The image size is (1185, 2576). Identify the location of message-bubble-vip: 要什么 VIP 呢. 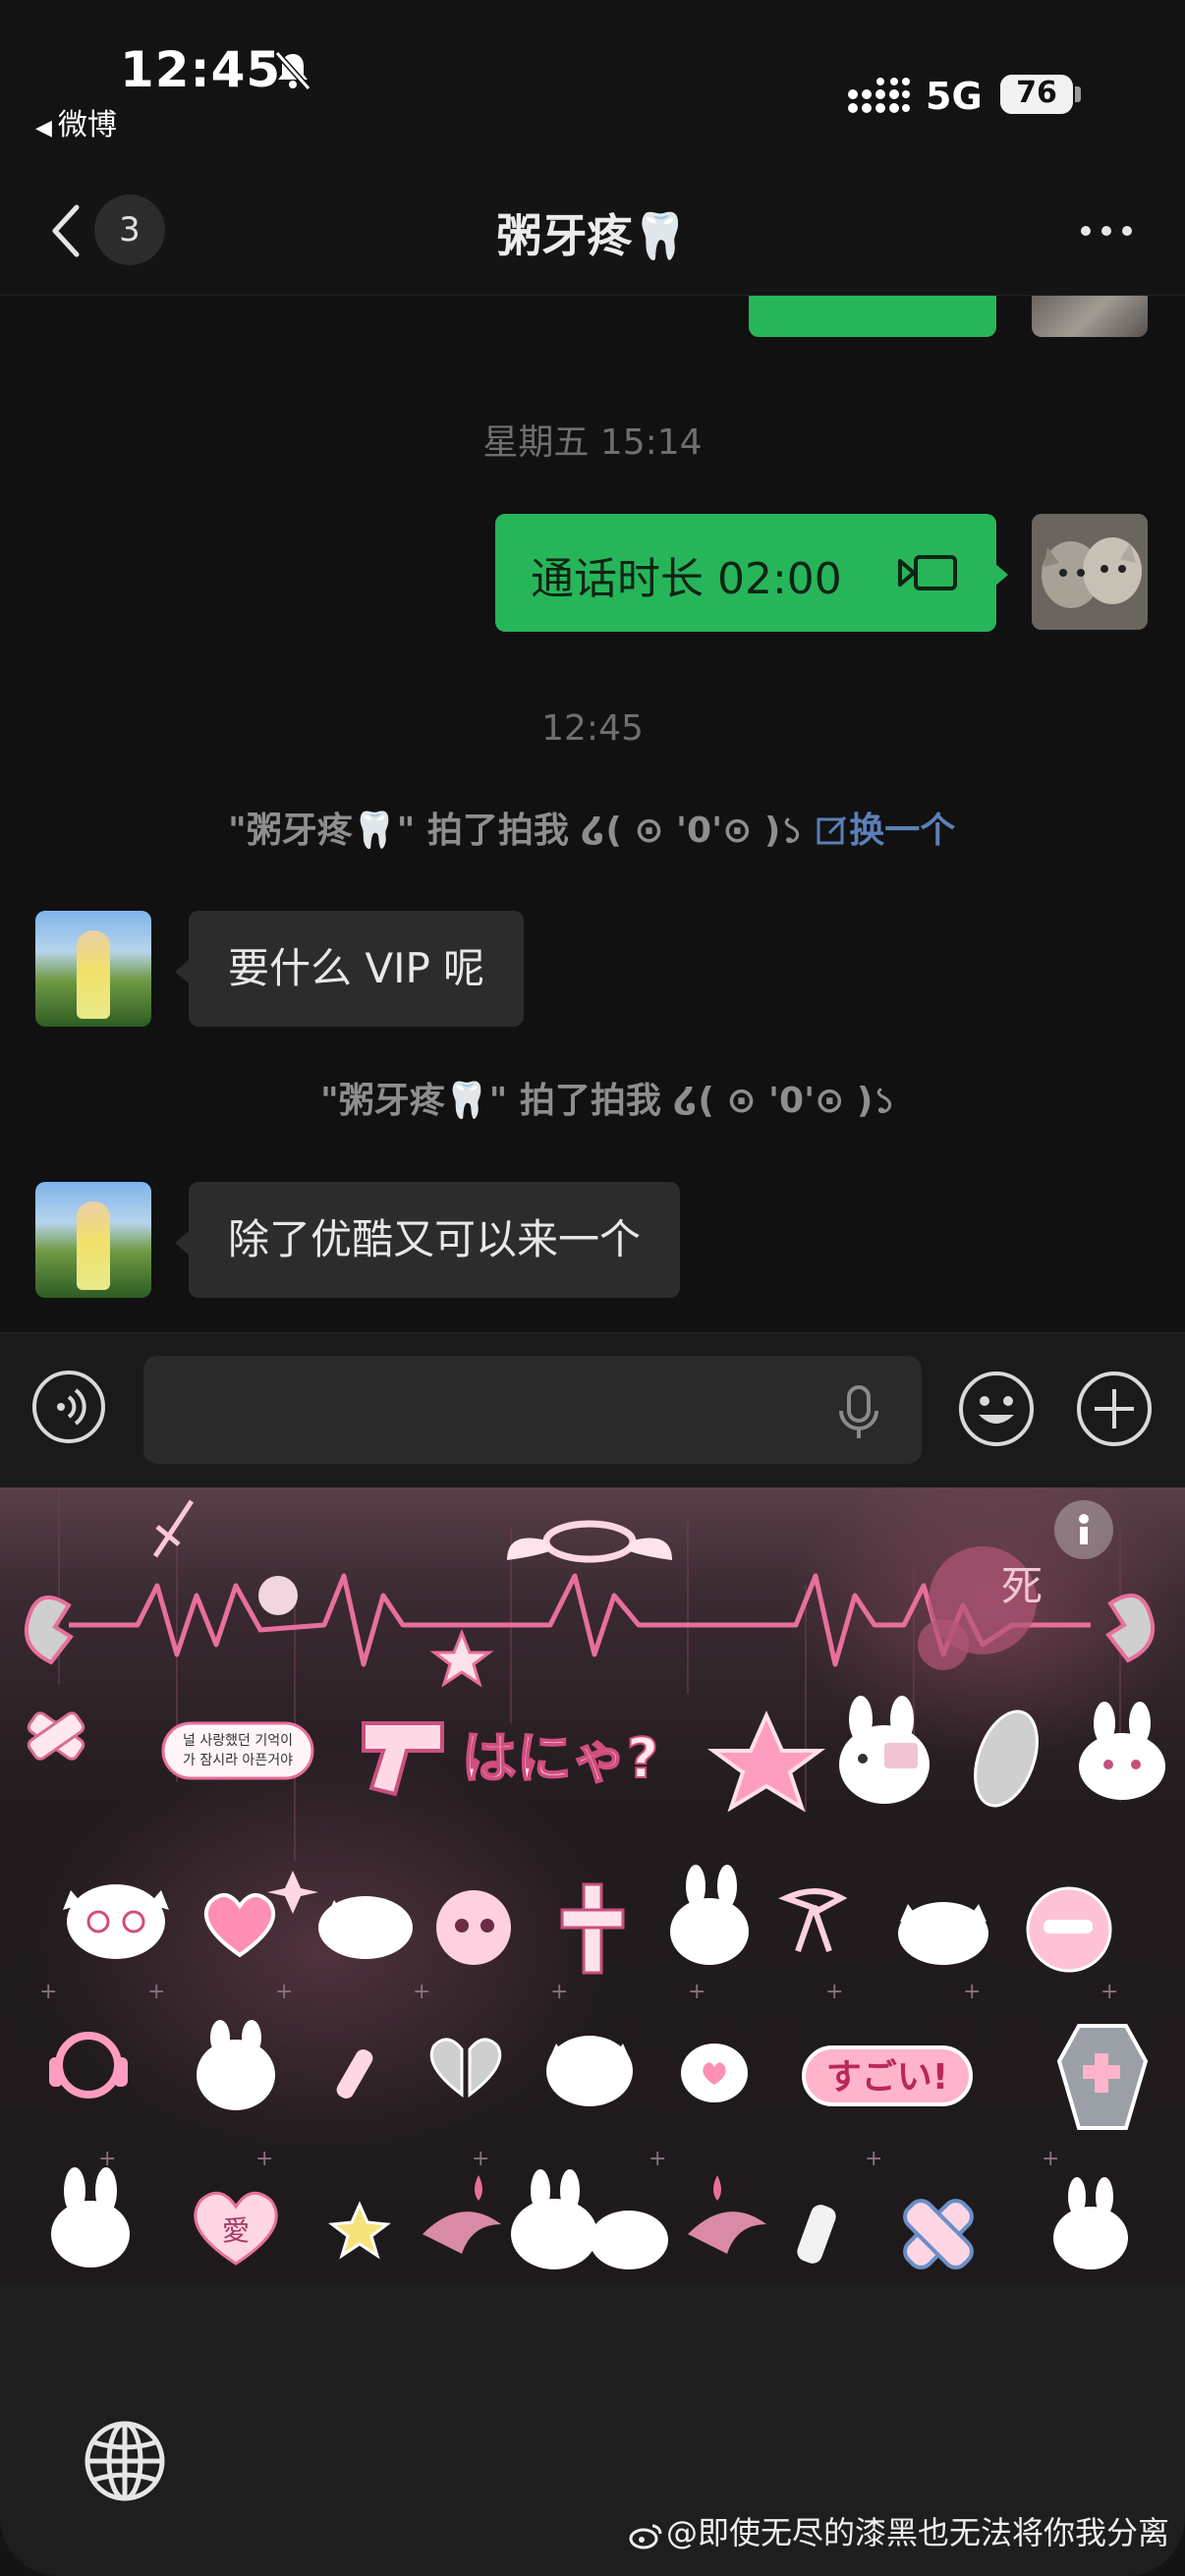
(357, 969).